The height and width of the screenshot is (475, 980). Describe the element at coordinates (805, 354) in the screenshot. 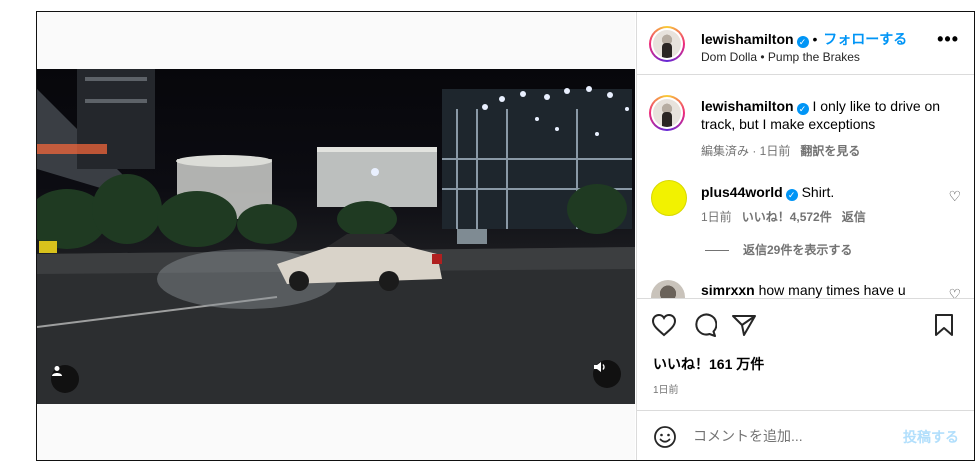

I see `post-actions: いいね！161 万件 1日前` at that location.